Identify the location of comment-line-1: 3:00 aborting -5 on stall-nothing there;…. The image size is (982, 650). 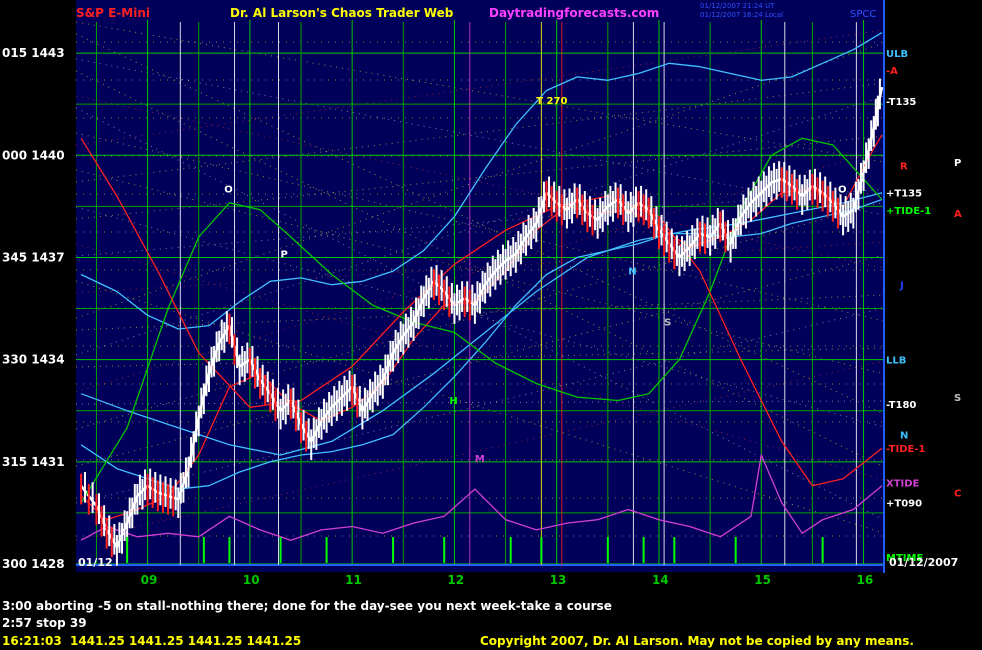
(307, 606).